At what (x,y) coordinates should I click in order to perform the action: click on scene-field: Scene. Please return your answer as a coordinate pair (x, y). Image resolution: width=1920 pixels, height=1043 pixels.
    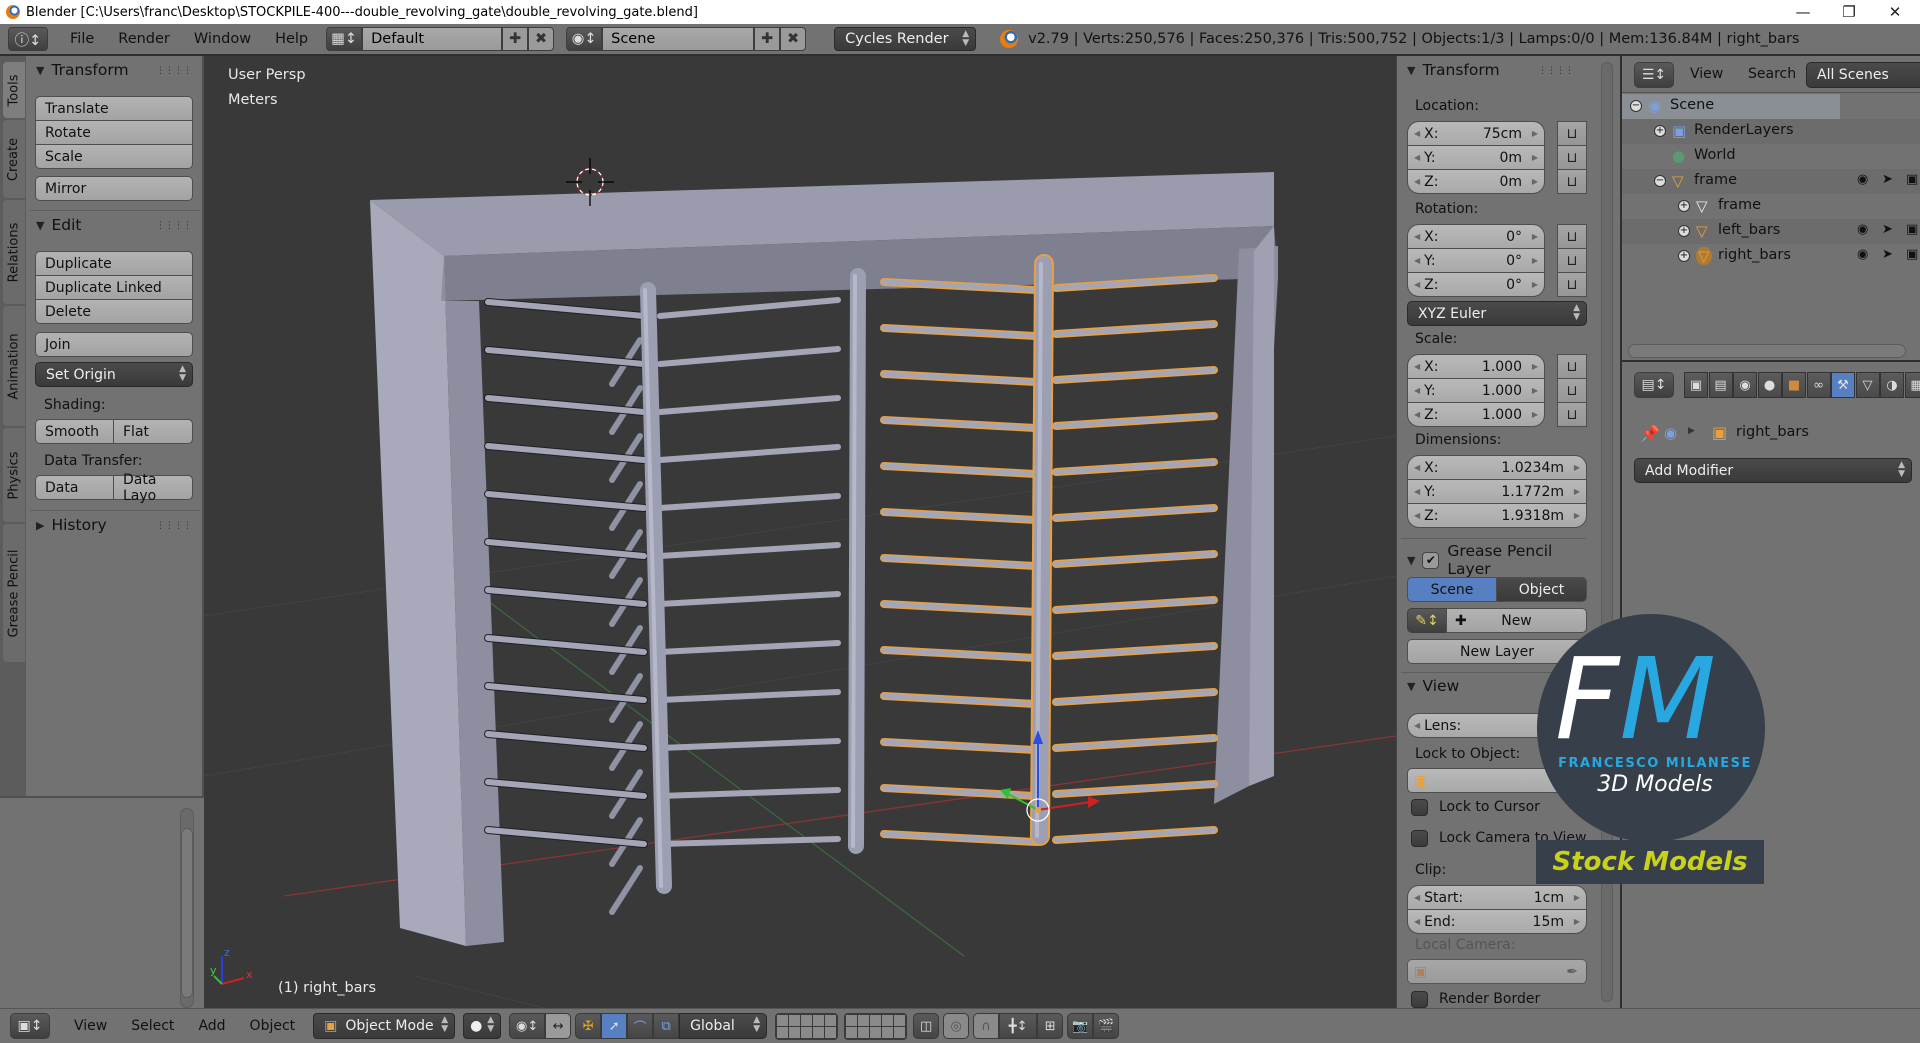
    Looking at the image, I should click on (678, 39).